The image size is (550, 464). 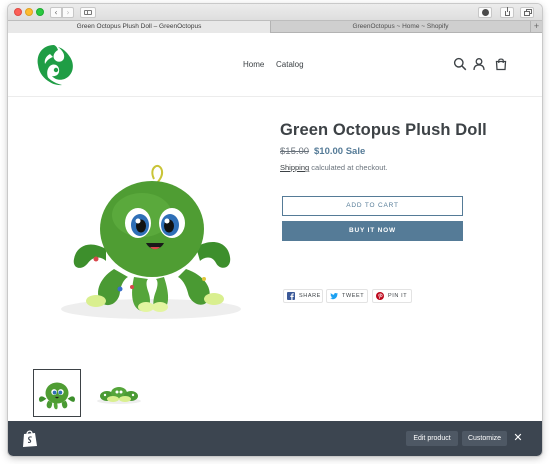 What do you see at coordinates (68, 12) in the screenshot?
I see `forward-button: ›` at bounding box center [68, 12].